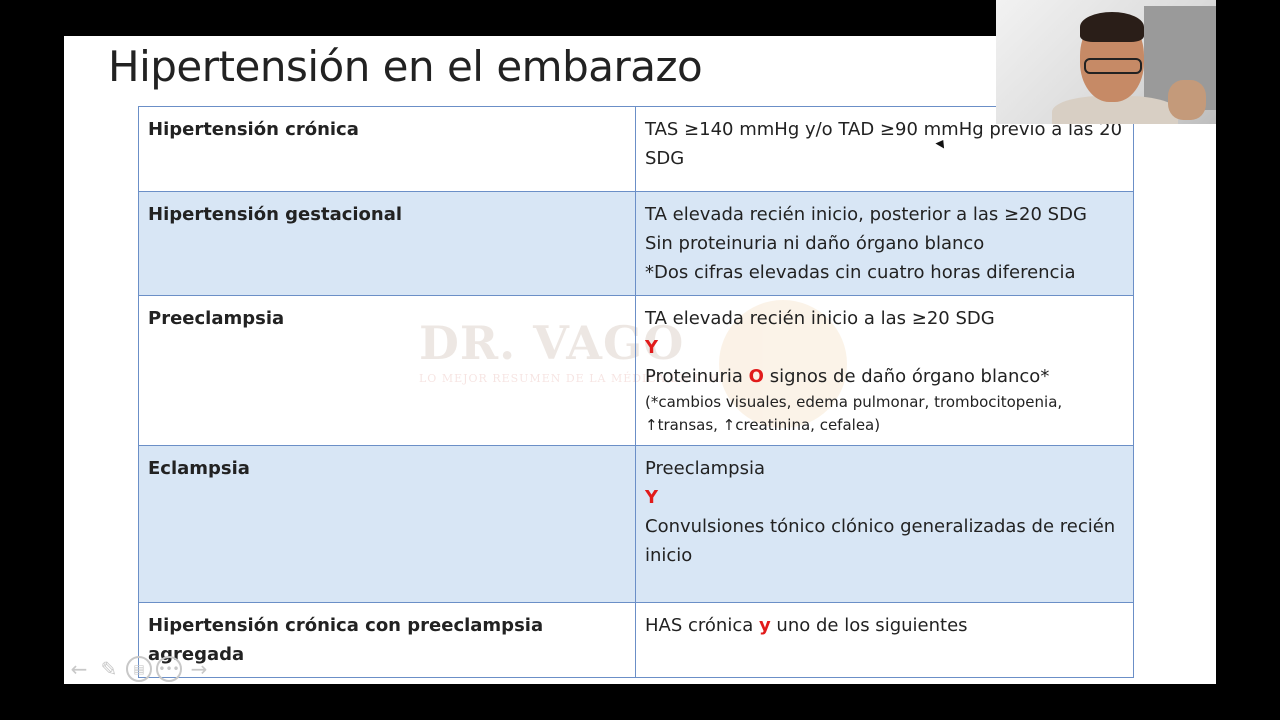 This screenshot has height=720, width=1280. I want to click on definition-line: HAS crónica y uno de los siguientes, so click(884, 625).